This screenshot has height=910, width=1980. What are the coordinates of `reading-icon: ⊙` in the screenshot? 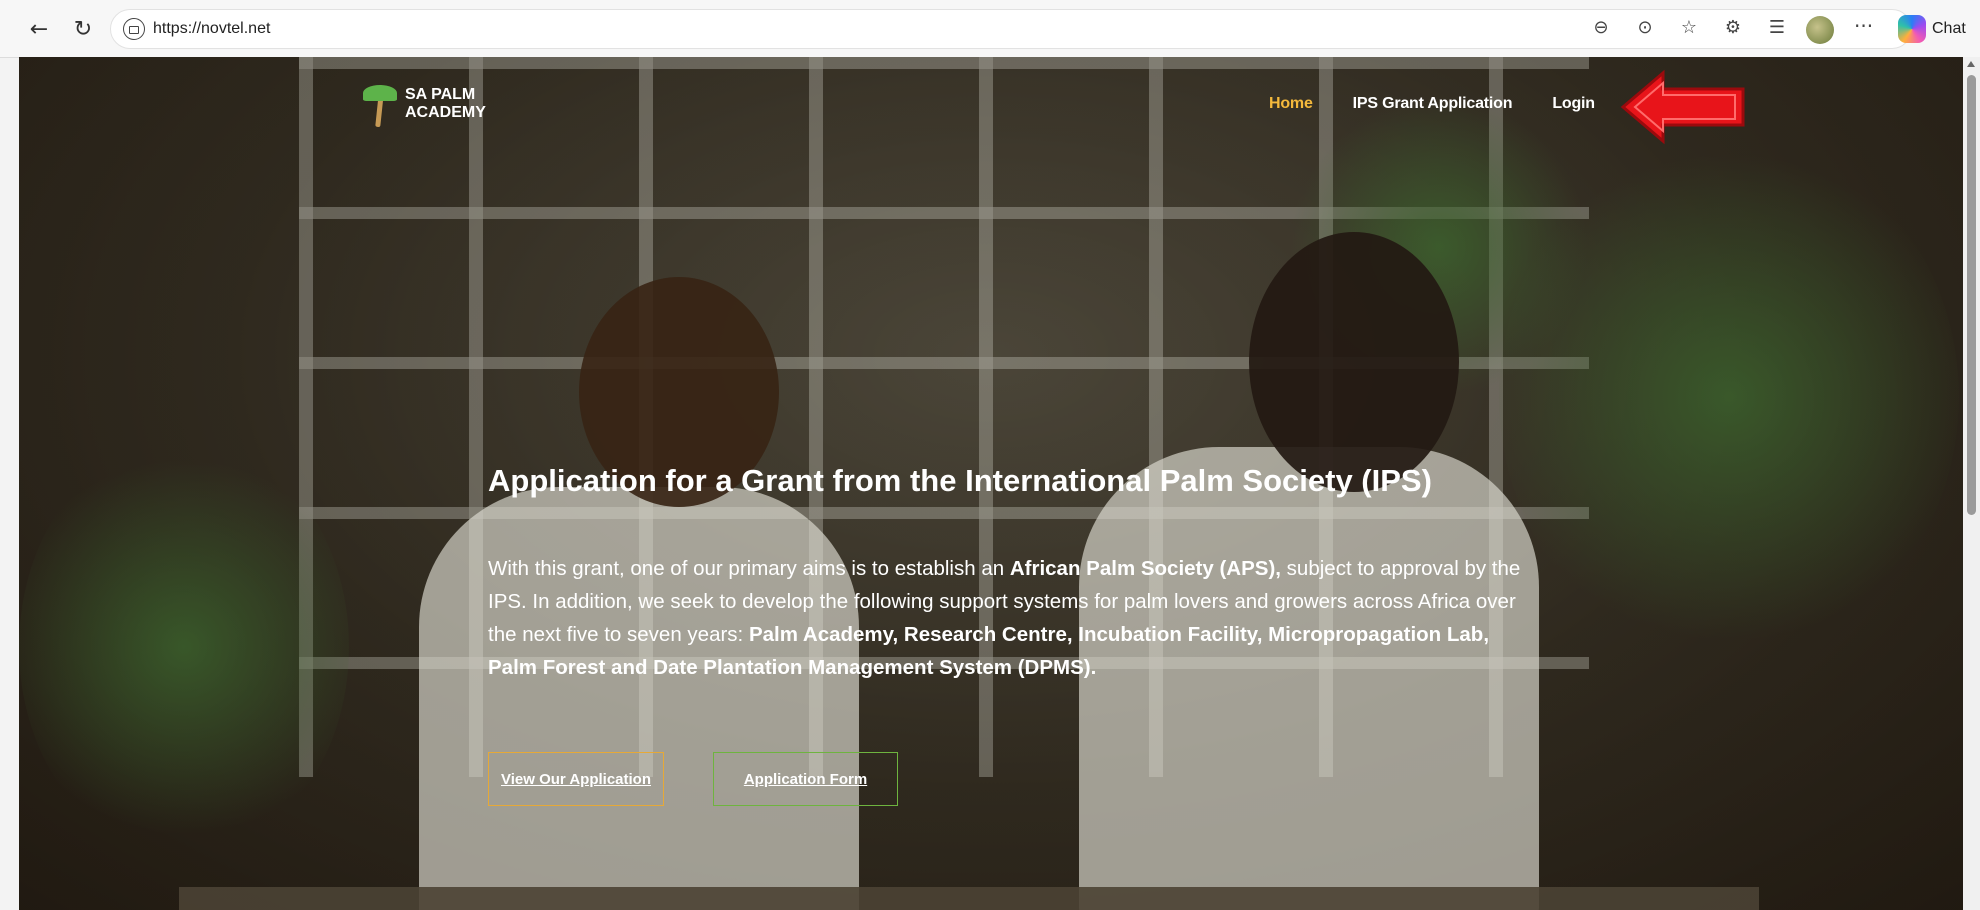 It's located at (1645, 27).